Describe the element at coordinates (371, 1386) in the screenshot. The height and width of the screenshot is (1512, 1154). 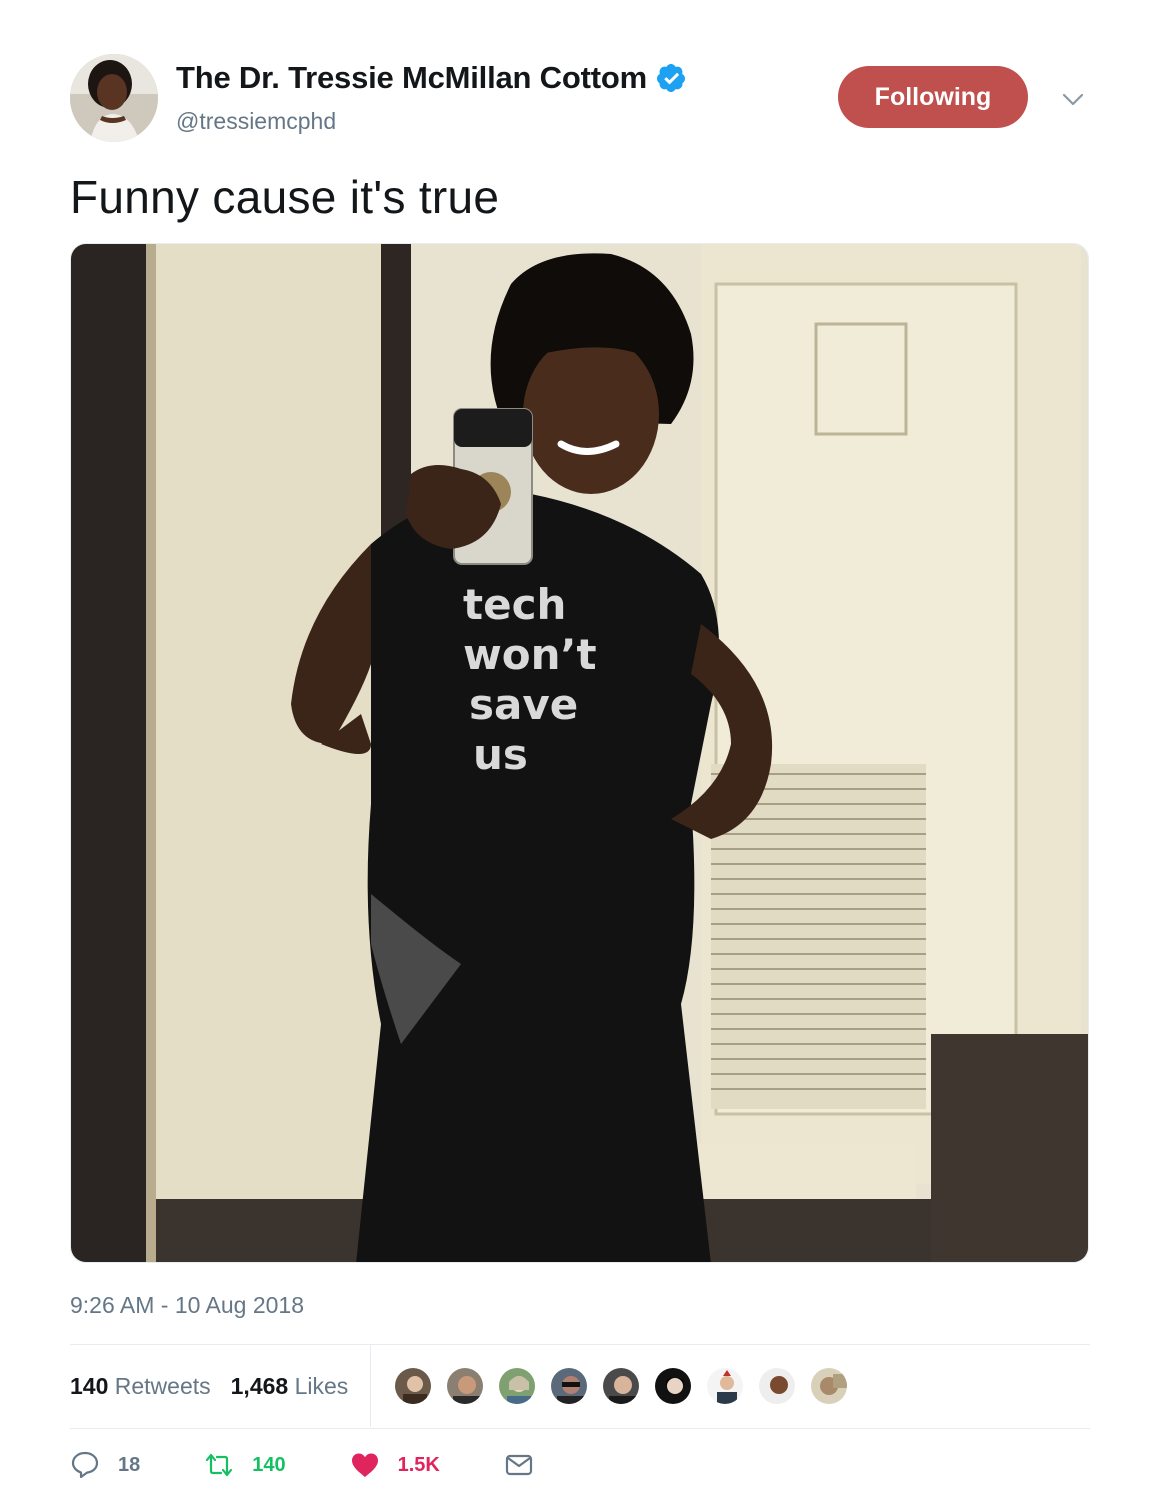
I see `stats-separator` at that location.